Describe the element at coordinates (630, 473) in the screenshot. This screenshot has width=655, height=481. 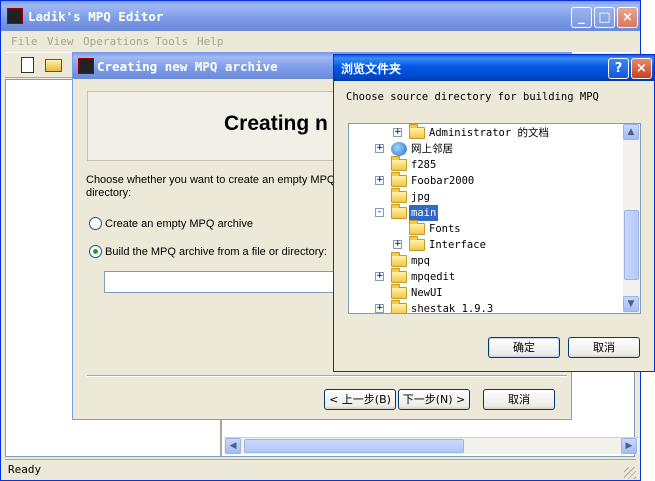
I see `resize-grip` at that location.